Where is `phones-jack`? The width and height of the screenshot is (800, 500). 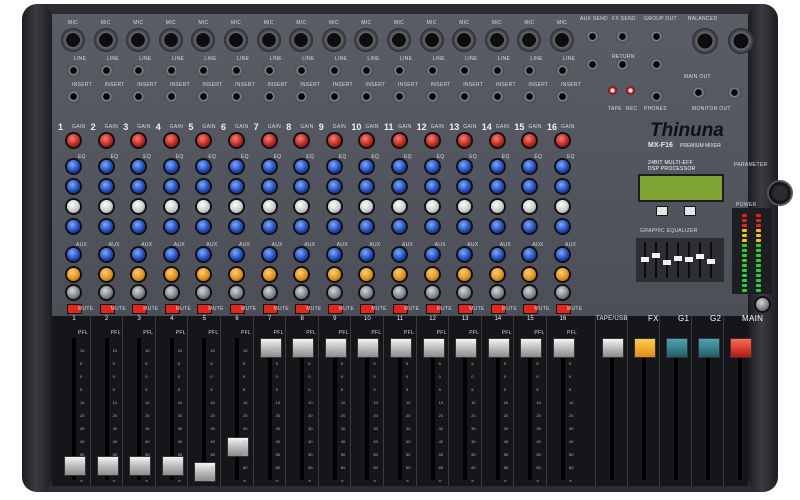 phones-jack is located at coordinates (656, 96).